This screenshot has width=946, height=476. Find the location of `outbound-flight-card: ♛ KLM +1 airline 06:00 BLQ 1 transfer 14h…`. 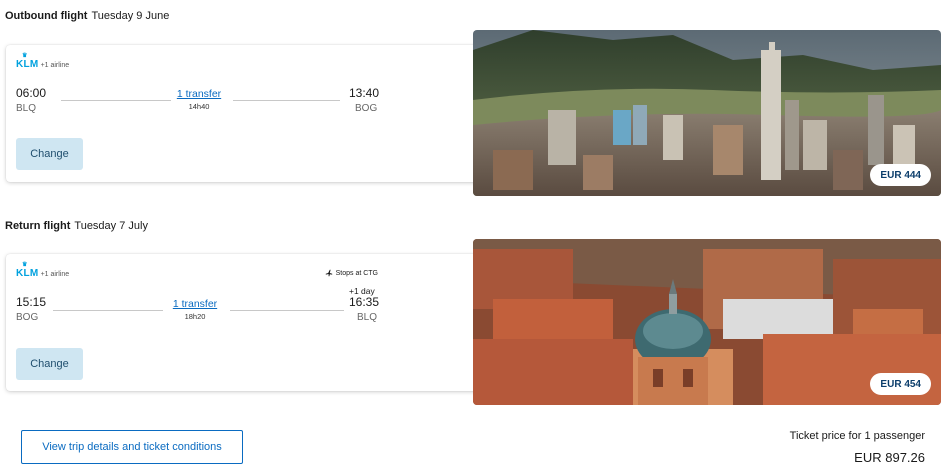

outbound-flight-card: ♛ KLM +1 airline 06:00 BLQ 1 transfer 14h… is located at coordinates (246, 113).